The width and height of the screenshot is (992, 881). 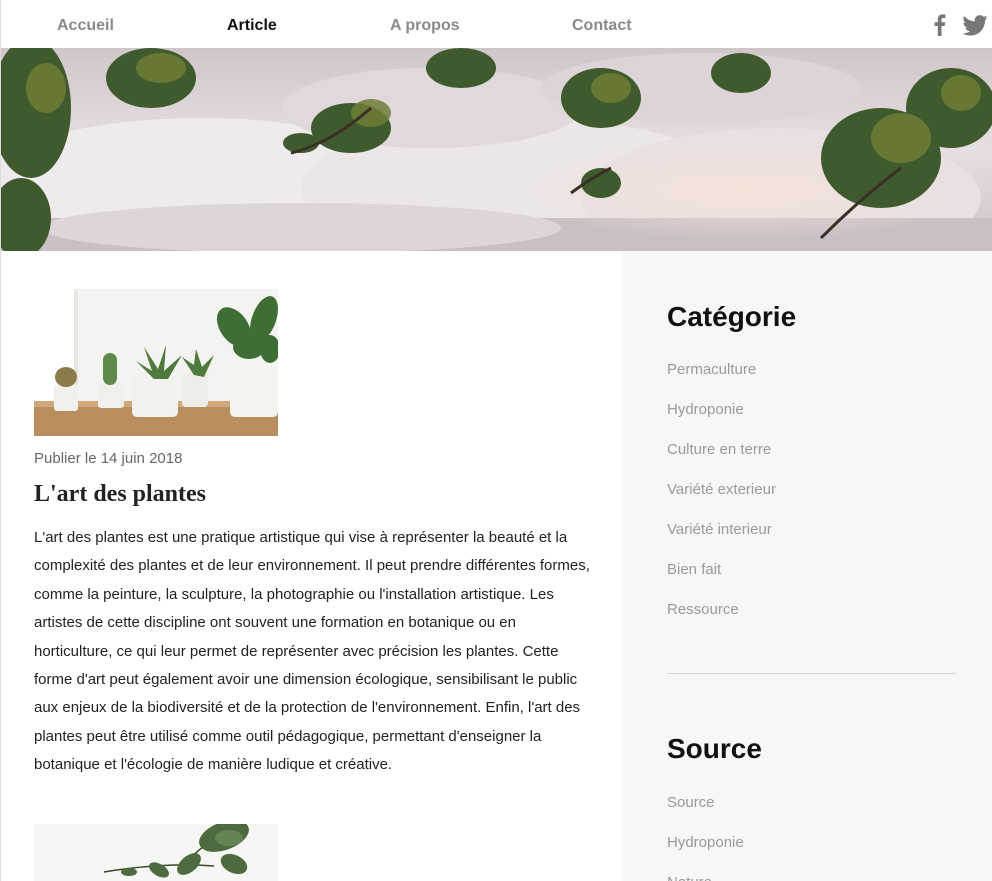 What do you see at coordinates (496, 24) in the screenshot?
I see `top-nav: Accueil Article A propos Contact` at bounding box center [496, 24].